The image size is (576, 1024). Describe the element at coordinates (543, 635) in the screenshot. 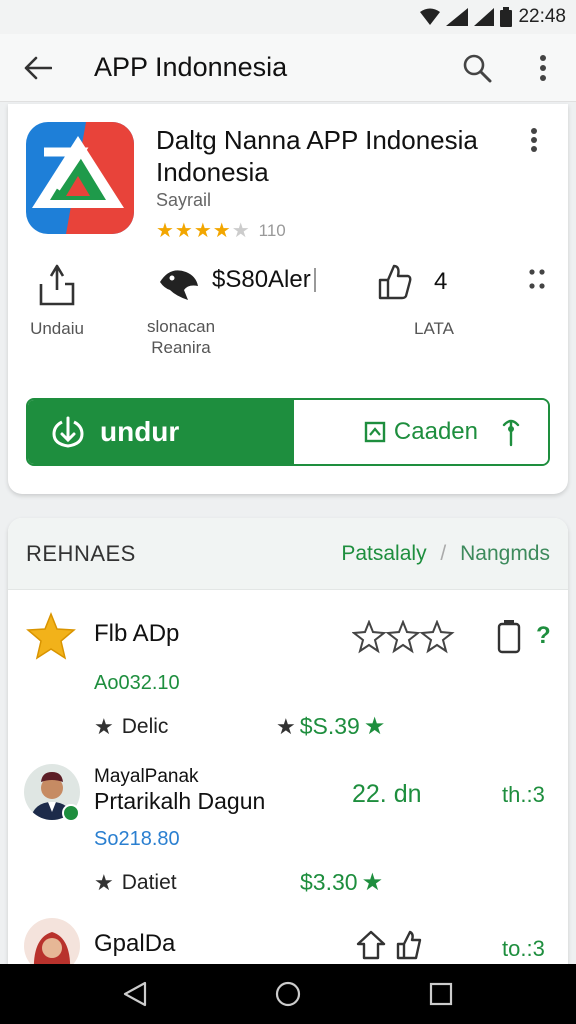

I see `item-side-value: ?` at that location.